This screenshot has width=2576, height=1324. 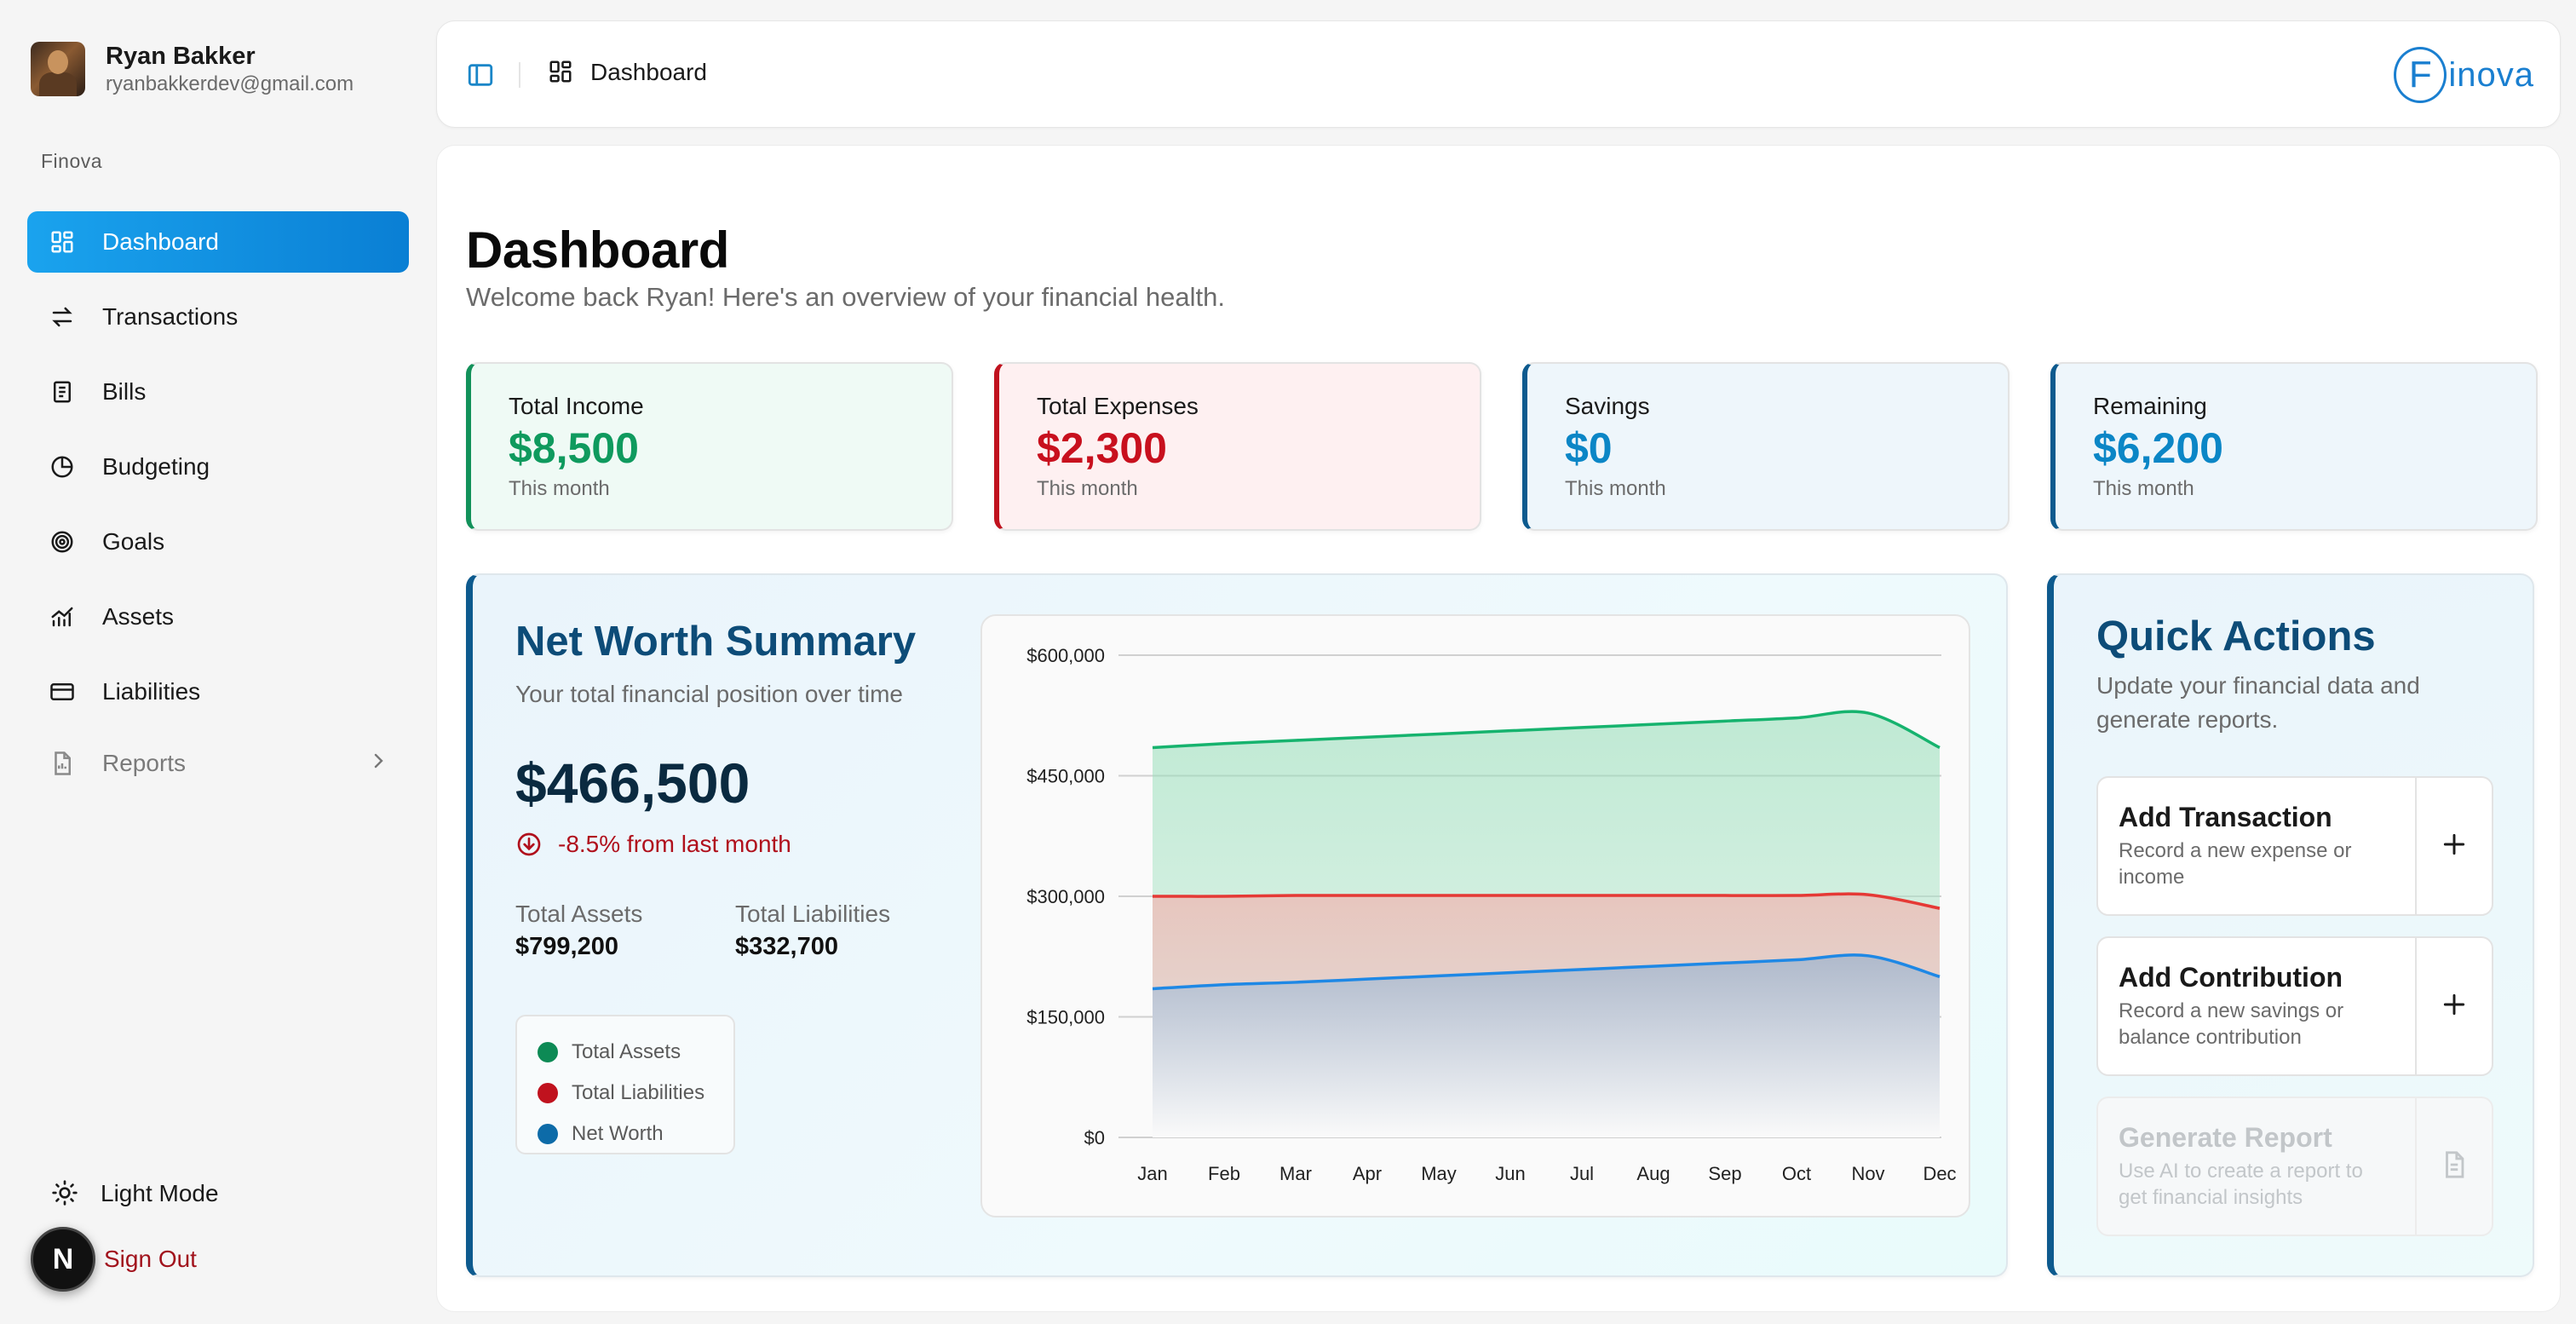 What do you see at coordinates (218, 691) in the screenshot?
I see `sidebar-item-liabilities: Liabilities` at bounding box center [218, 691].